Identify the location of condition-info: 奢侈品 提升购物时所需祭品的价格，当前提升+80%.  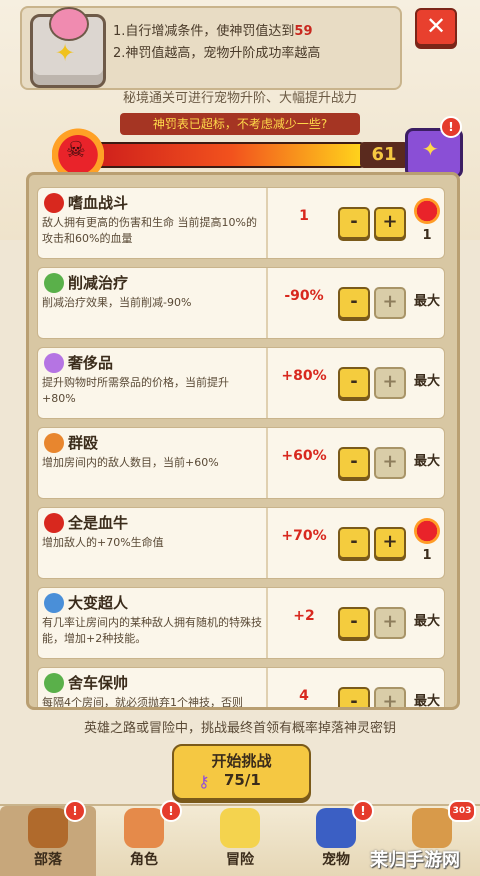
(153, 383).